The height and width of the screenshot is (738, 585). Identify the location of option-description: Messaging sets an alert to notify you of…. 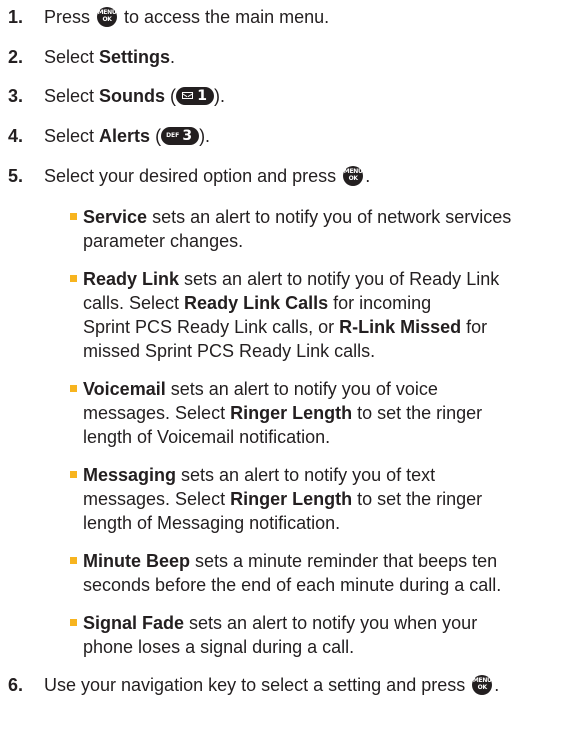
(333, 499).